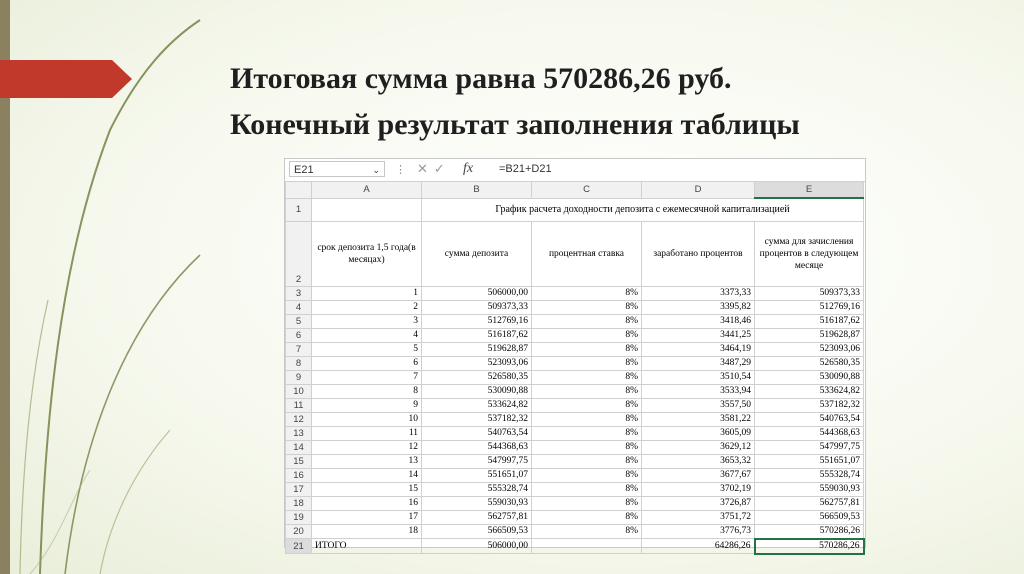 This screenshot has width=1024, height=574. I want to click on deposit-cell: 509373,33, so click(476, 307).